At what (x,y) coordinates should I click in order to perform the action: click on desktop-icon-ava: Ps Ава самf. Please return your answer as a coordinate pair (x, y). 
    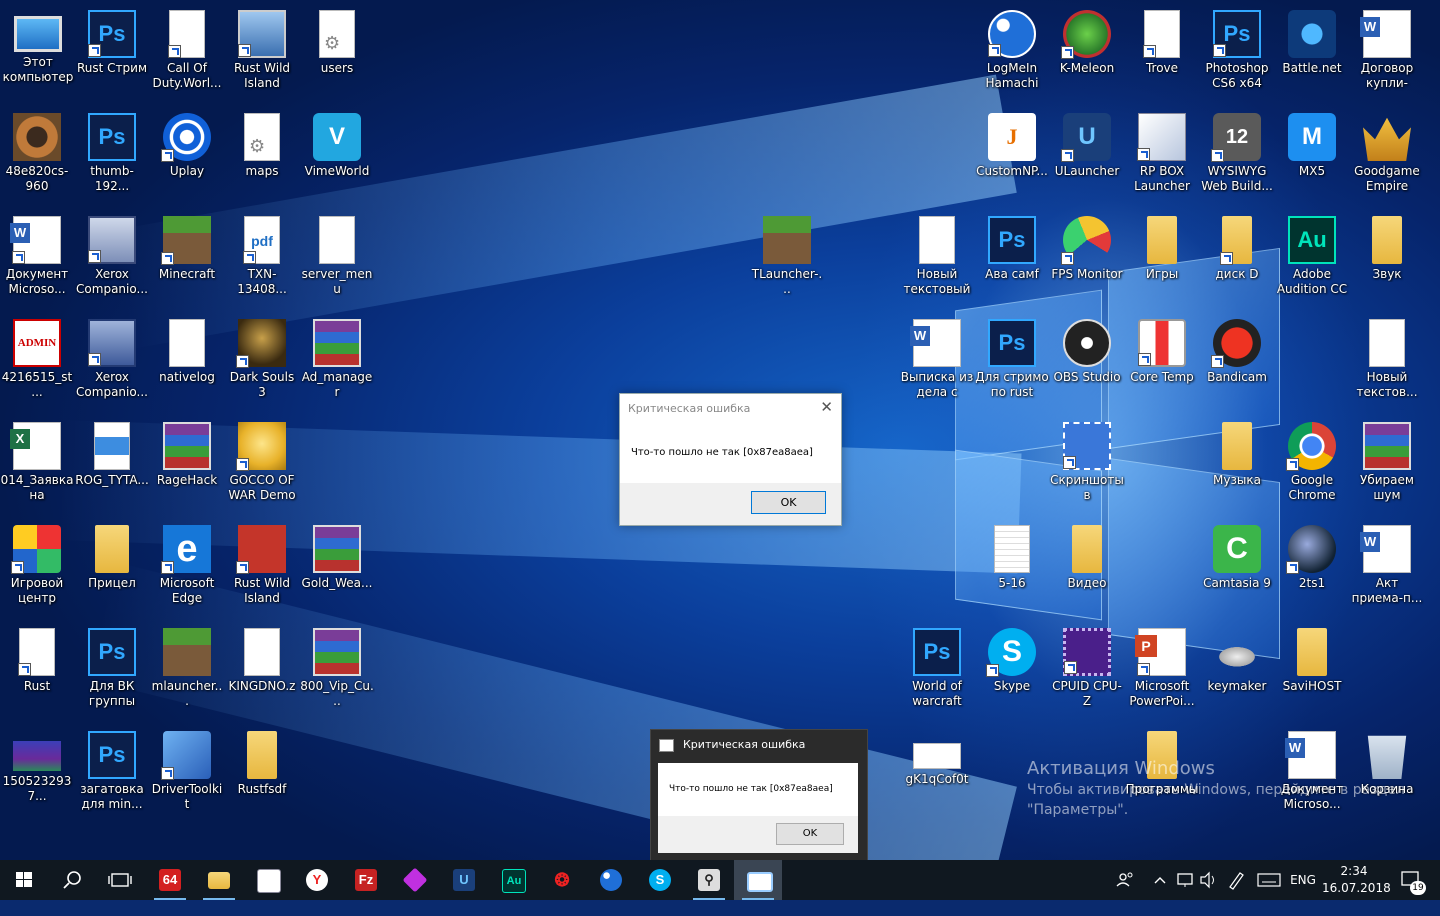
    Looking at the image, I should click on (1012, 261).